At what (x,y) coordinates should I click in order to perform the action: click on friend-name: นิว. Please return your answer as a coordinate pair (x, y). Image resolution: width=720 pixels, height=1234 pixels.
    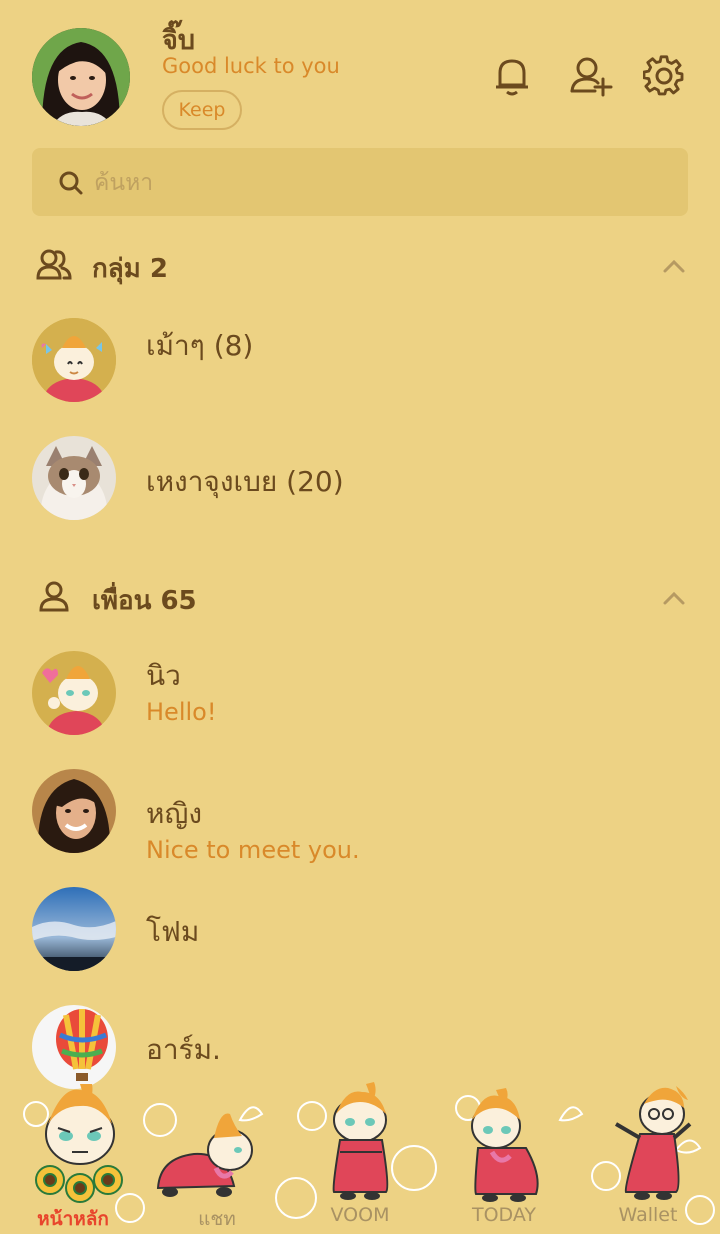
    Looking at the image, I should click on (163, 675).